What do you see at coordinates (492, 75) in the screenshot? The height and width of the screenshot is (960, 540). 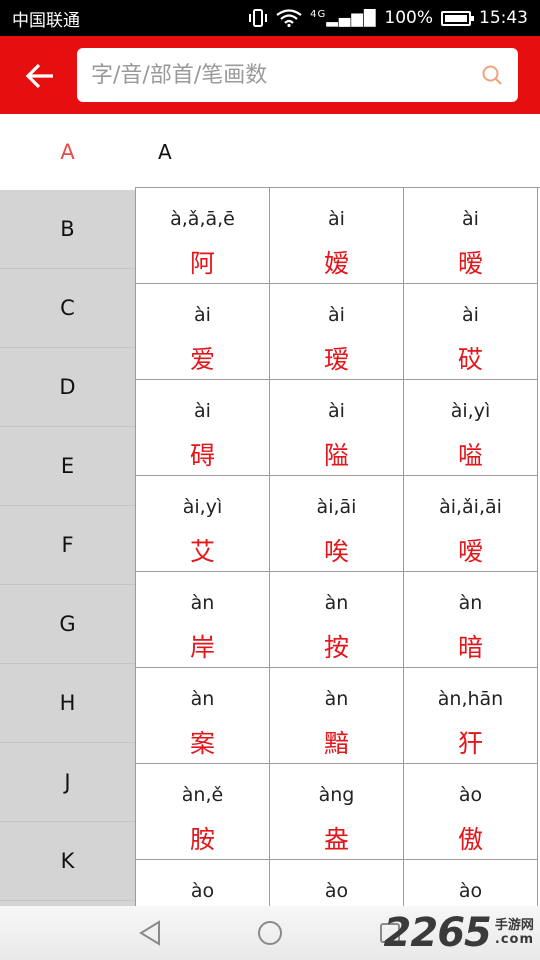 I see `search-icon` at bounding box center [492, 75].